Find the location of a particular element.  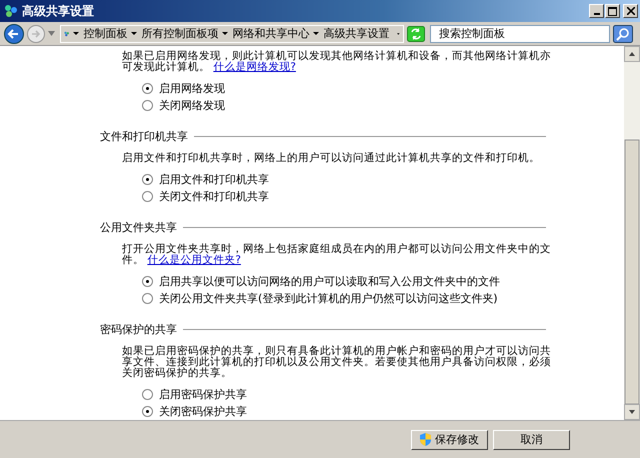

close-icon is located at coordinates (630, 11).